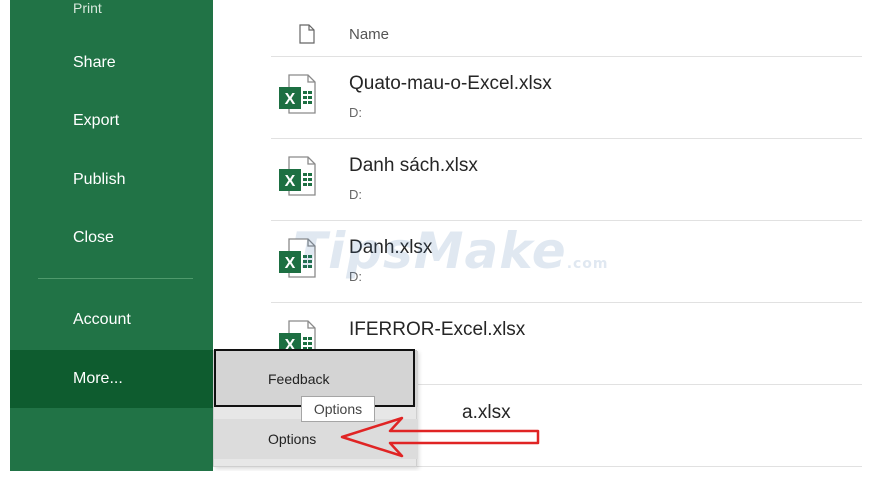  What do you see at coordinates (111, 16) in the screenshot?
I see `sidebar-item-print: Print` at bounding box center [111, 16].